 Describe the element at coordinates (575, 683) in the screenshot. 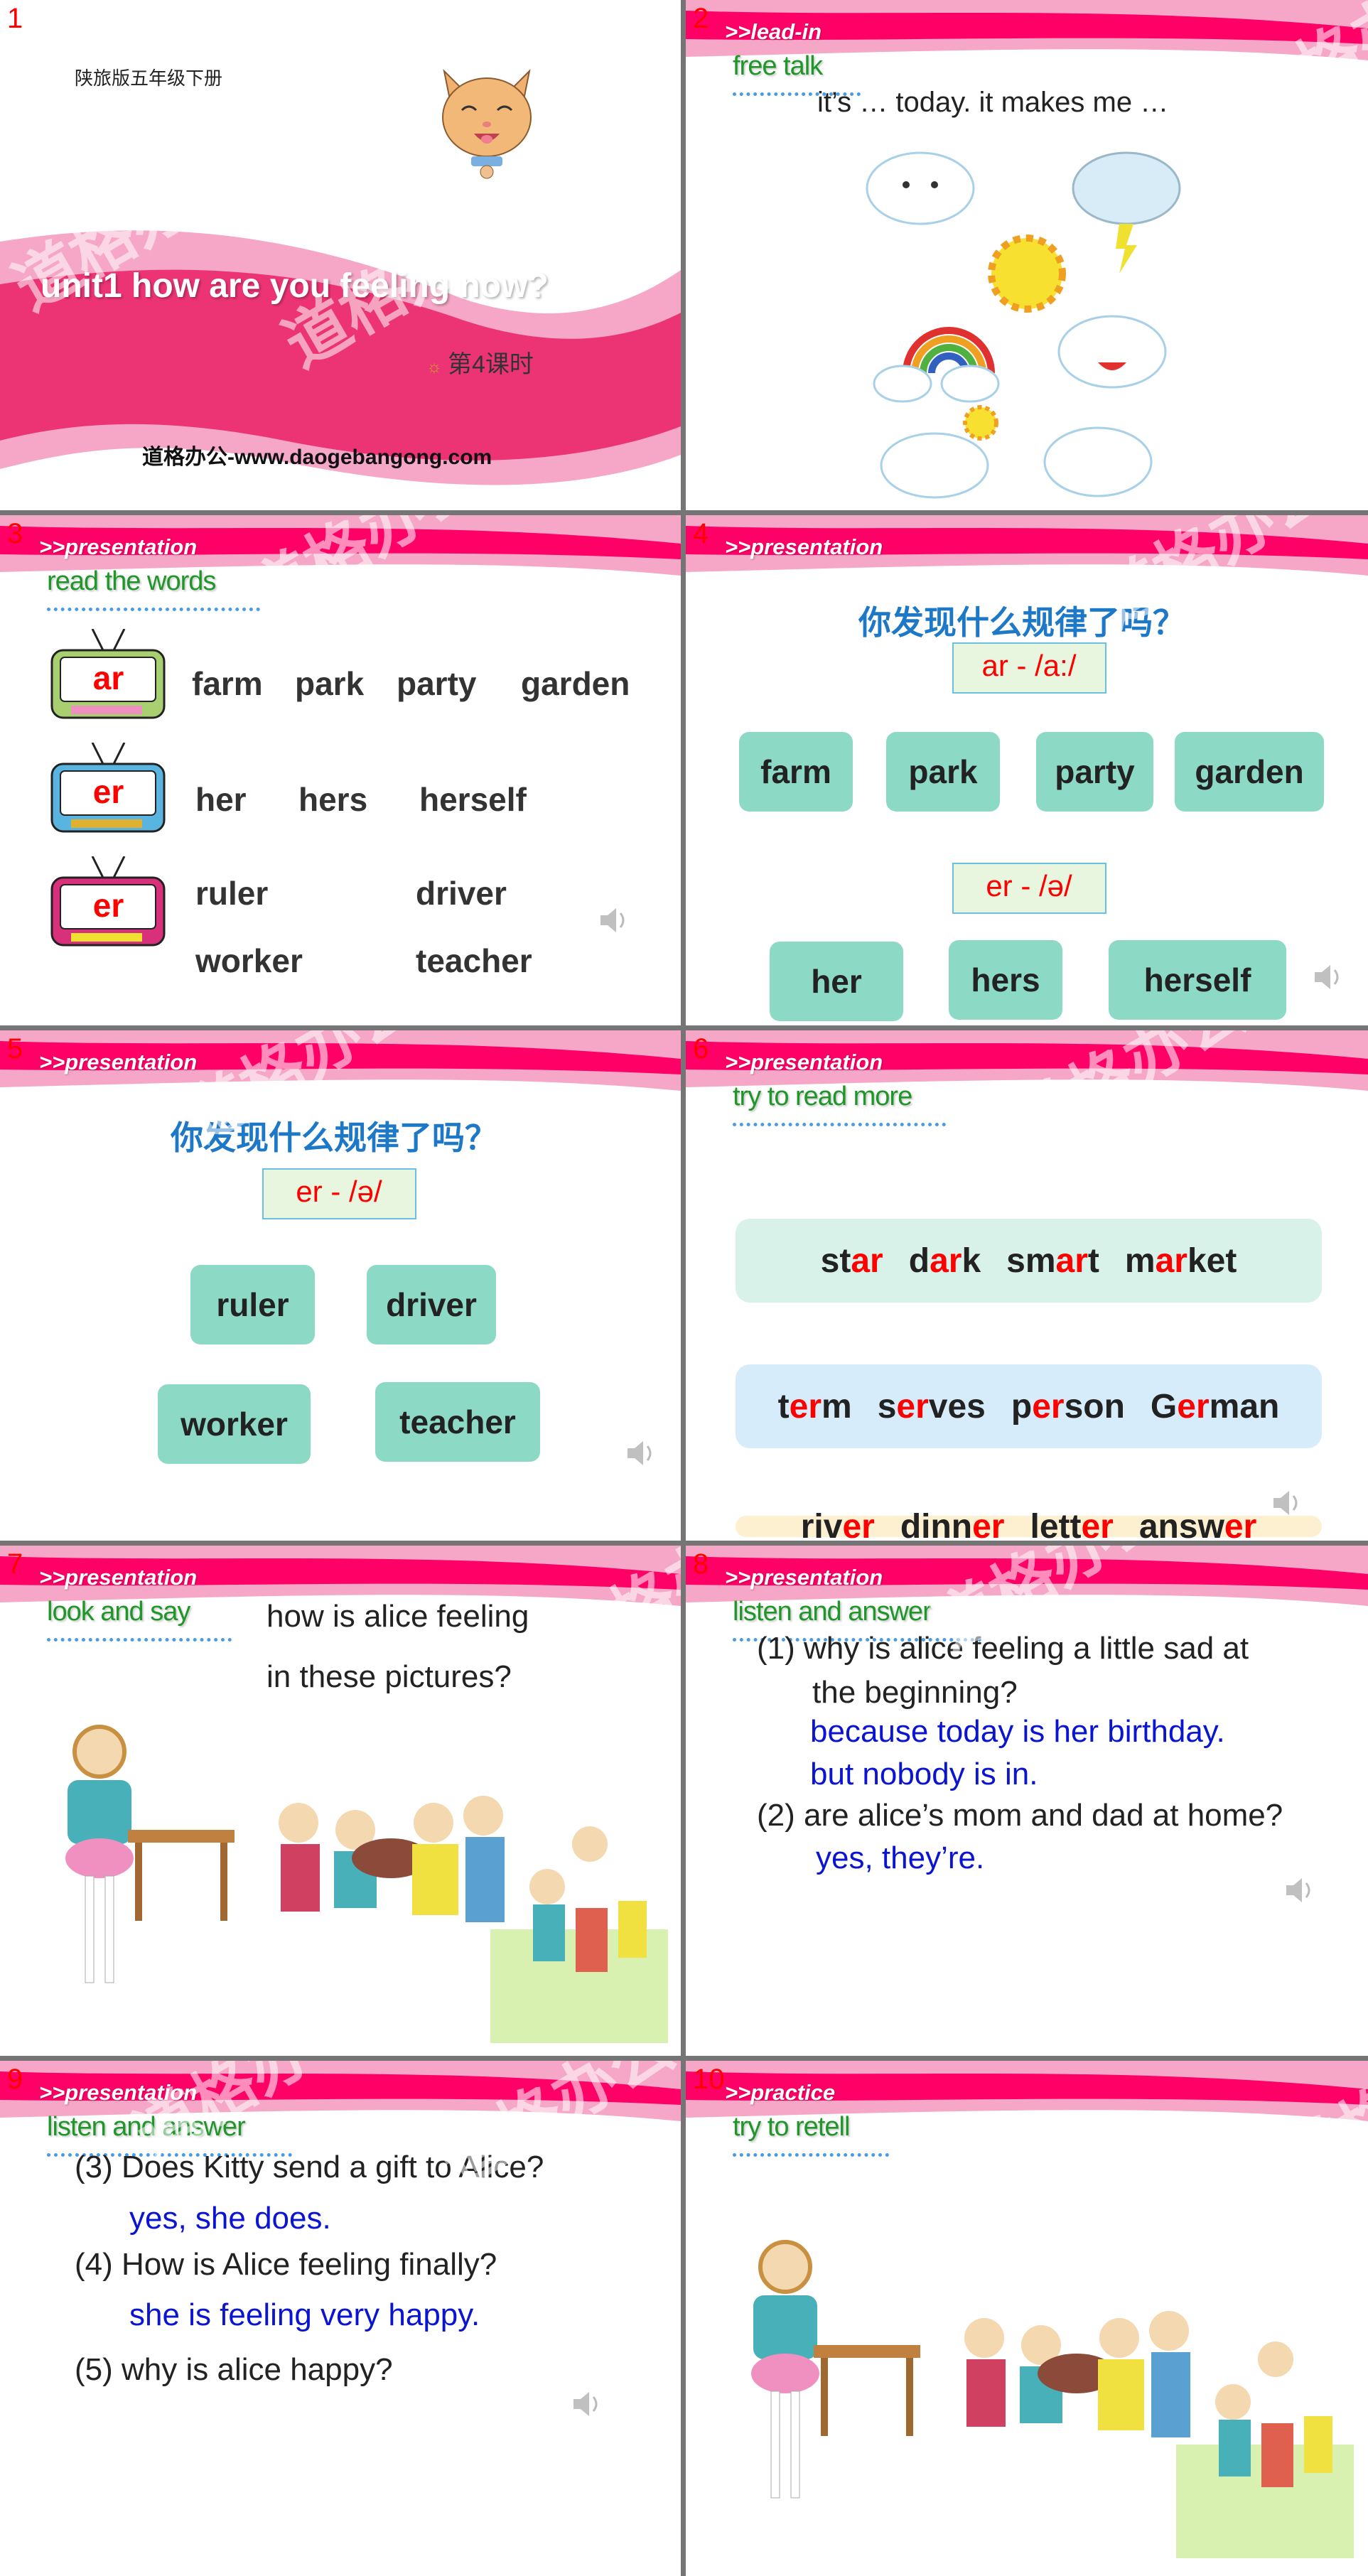

I see `word: garden` at that location.